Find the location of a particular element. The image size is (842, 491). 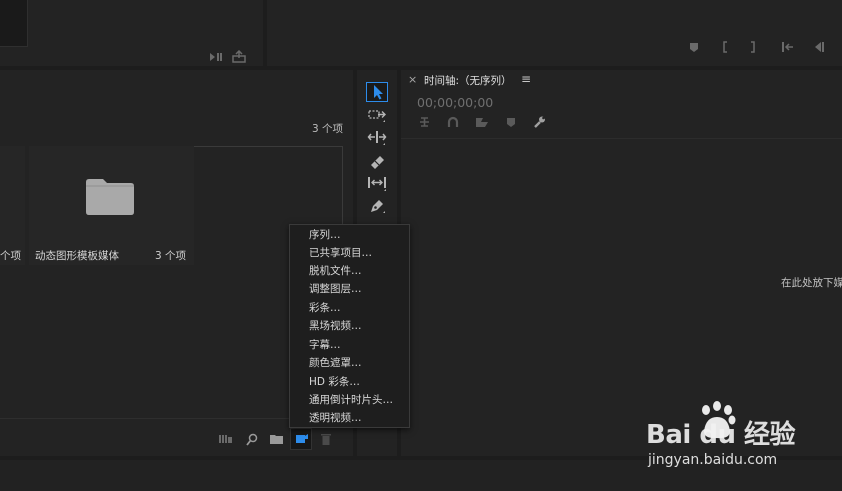

automate-to-sequence-icon is located at coordinates (226, 439).